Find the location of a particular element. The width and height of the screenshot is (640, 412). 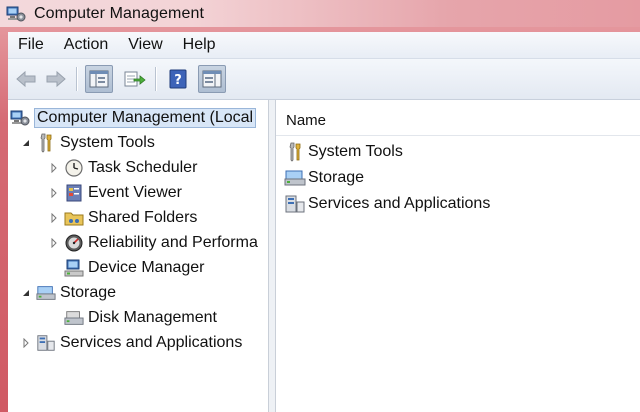

list-item-system-tools: System Tools is located at coordinates (343, 152).